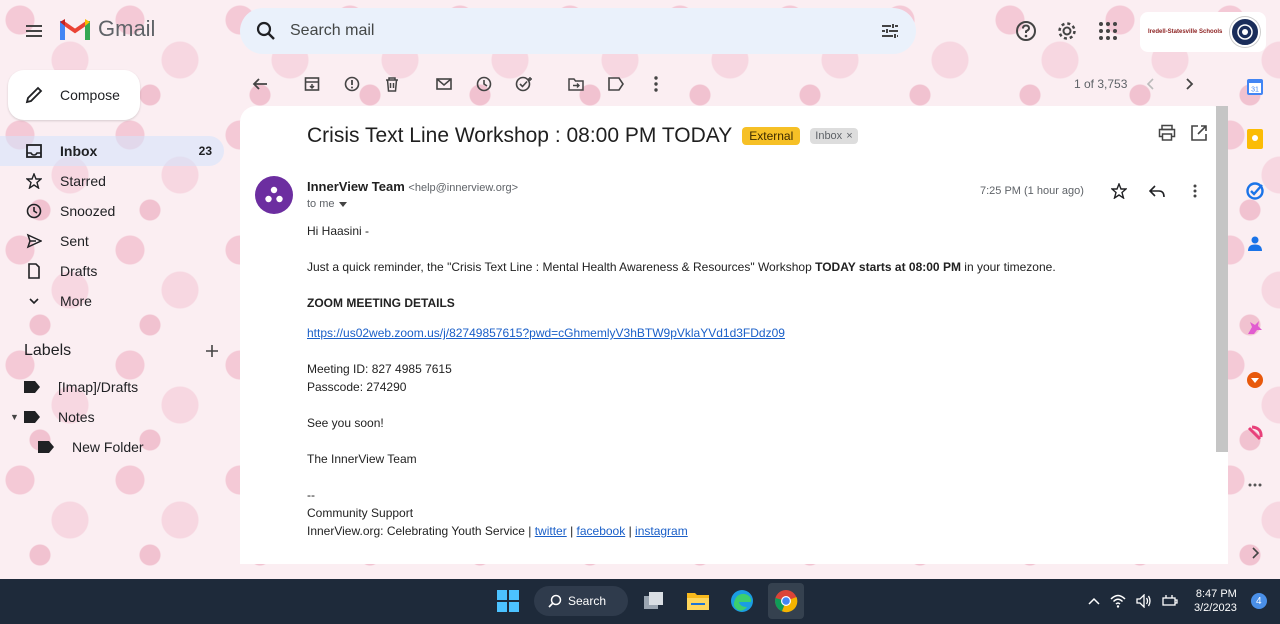 Image resolution: width=1280 pixels, height=624 pixels. I want to click on zoom-heading: ZOOM MEETING DETAILS, so click(381, 303).